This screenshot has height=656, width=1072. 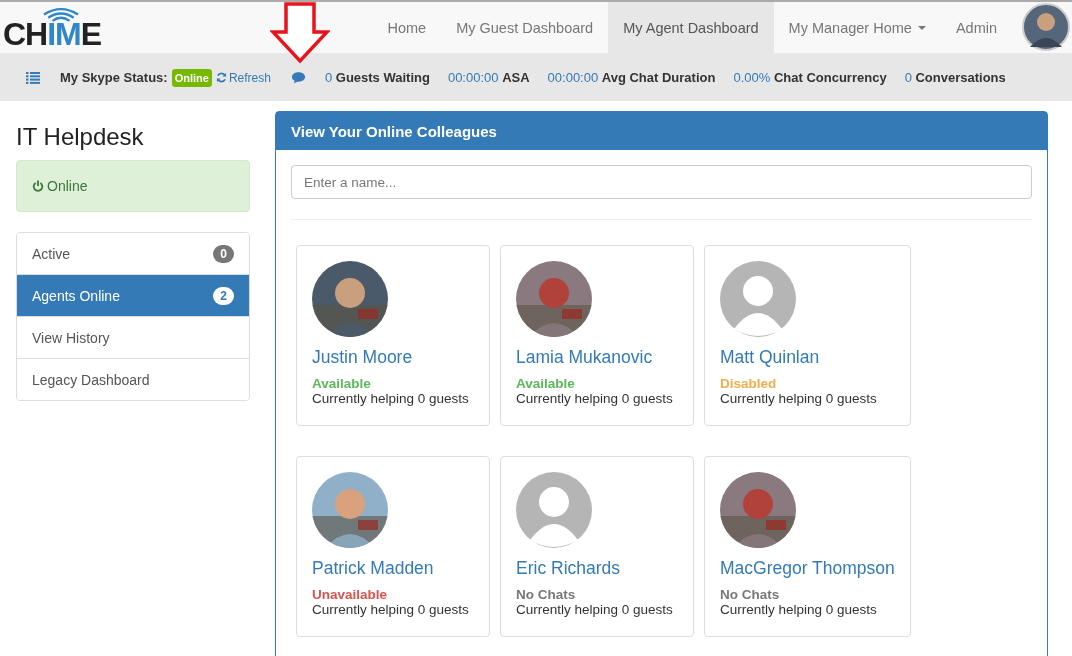 What do you see at coordinates (71, 337) in the screenshot?
I see `item-label: View History` at bounding box center [71, 337].